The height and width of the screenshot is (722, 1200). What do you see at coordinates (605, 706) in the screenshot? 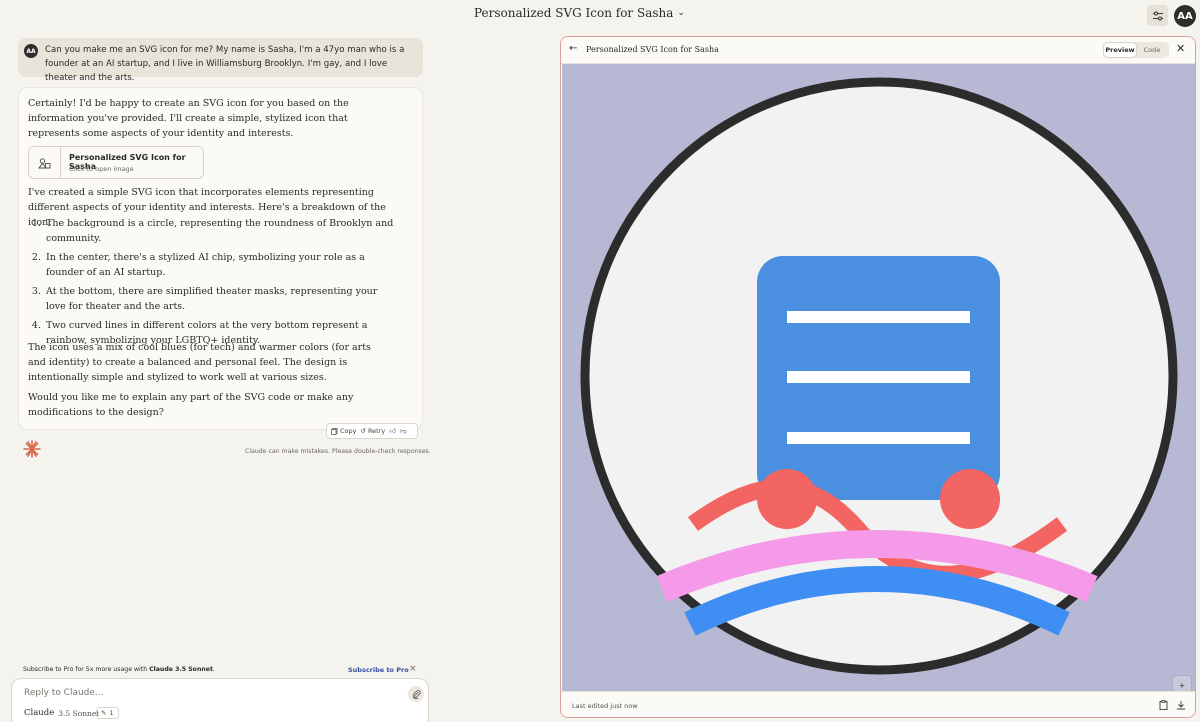
I see `last-edited-text: Last edited just now` at bounding box center [605, 706].